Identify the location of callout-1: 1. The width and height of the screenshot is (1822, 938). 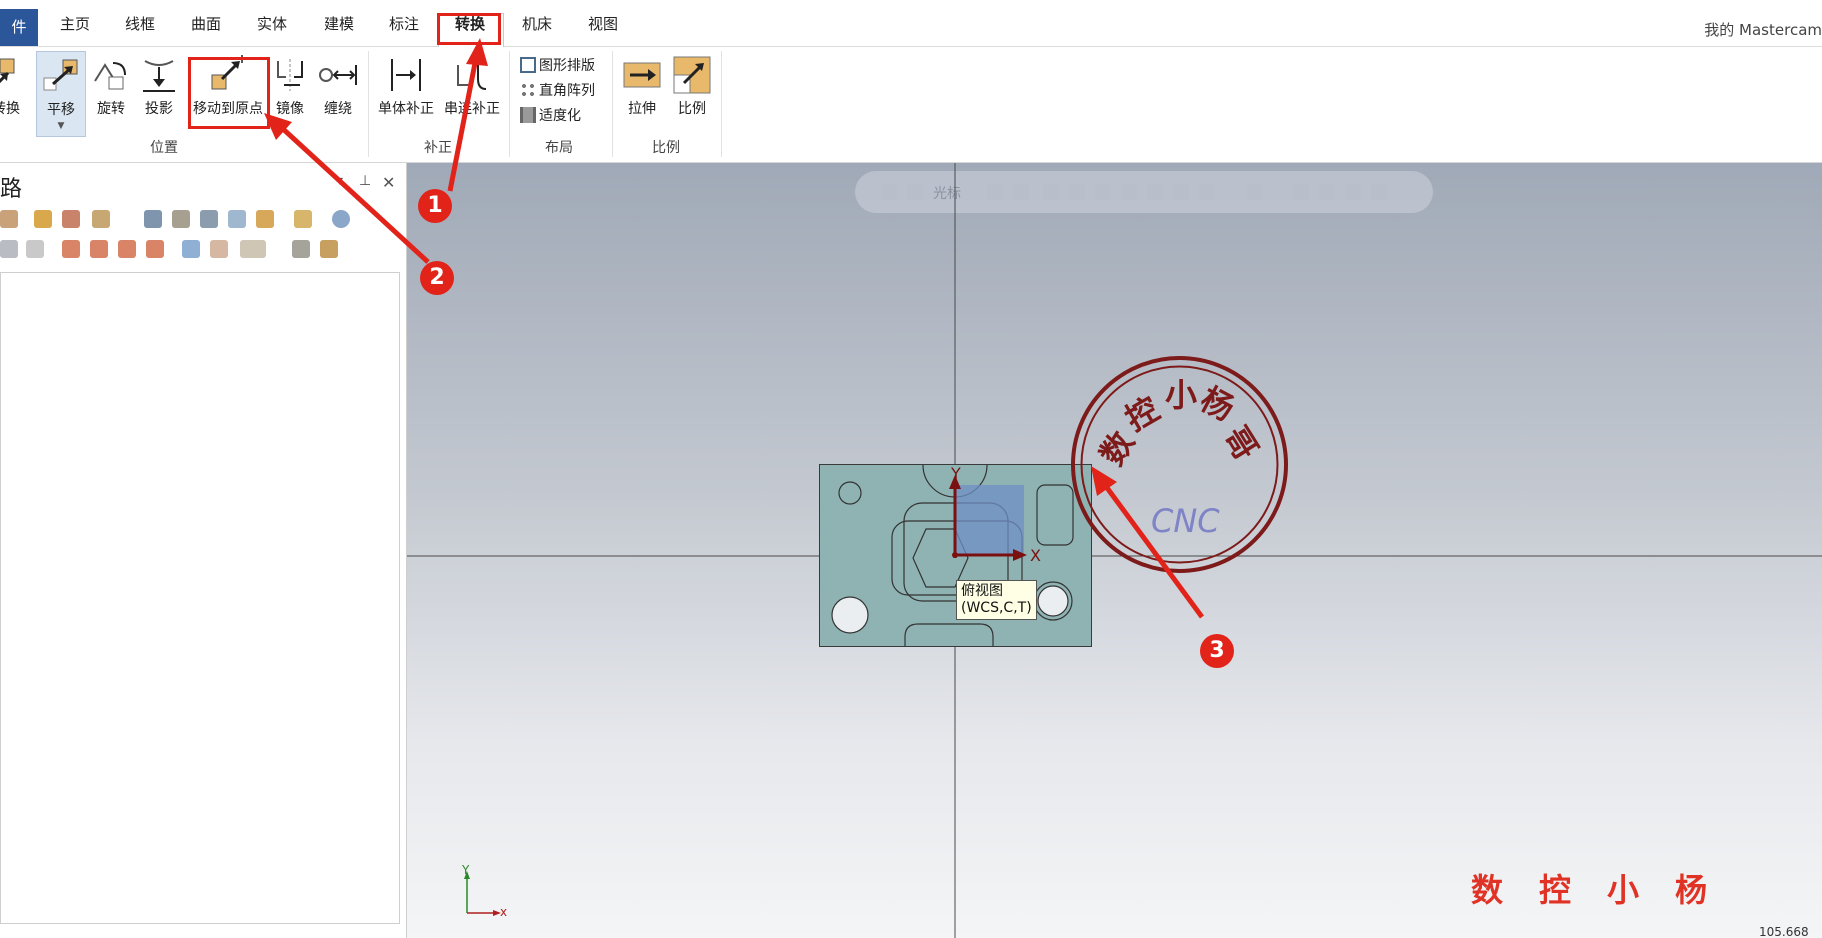
(435, 206).